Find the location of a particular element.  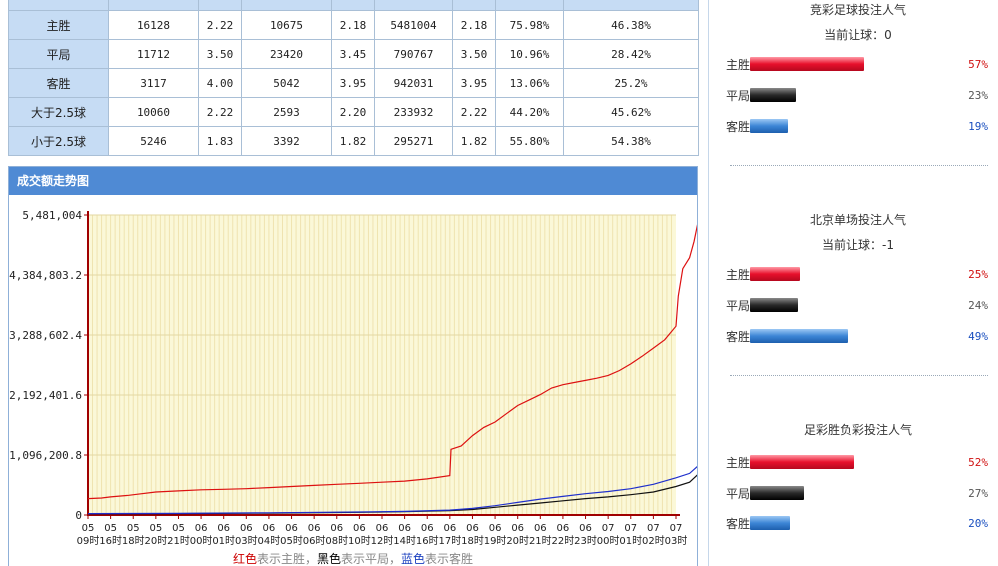

legend-blue-label: 蓝色 is located at coordinates (413, 559).